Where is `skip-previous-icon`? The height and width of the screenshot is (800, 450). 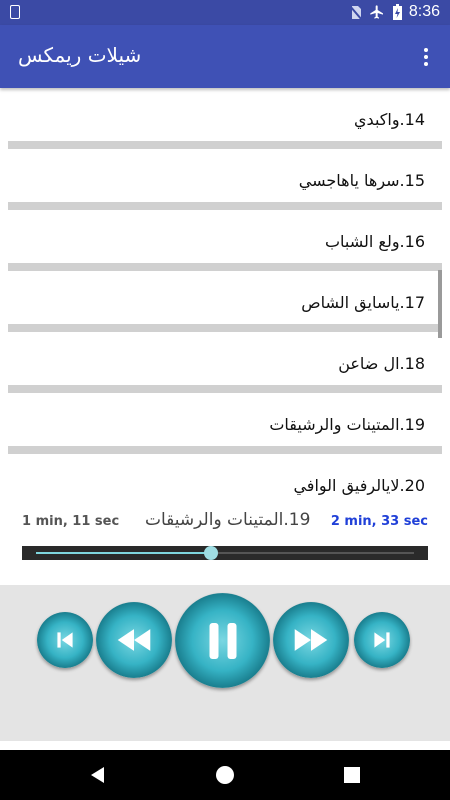 skip-previous-icon is located at coordinates (65, 640).